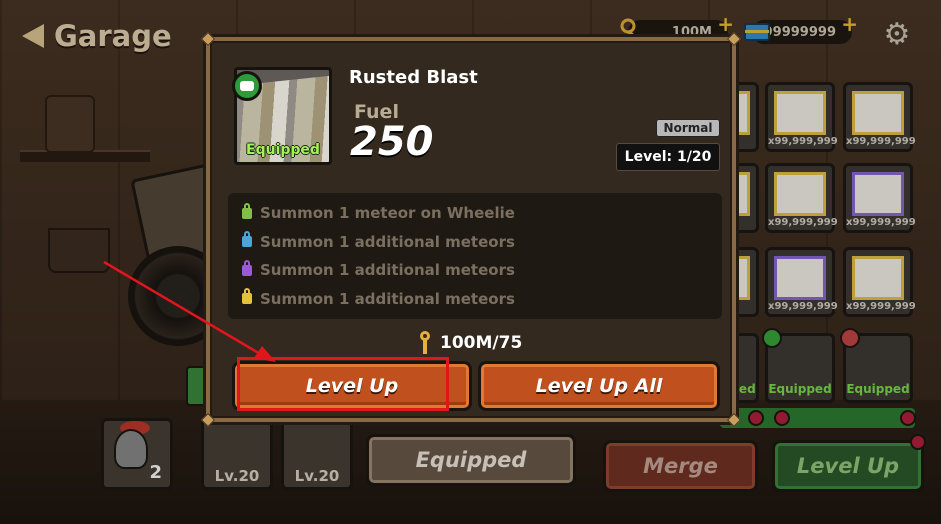 This screenshot has height=524, width=941. I want to click on upgrade-cost-value: 100M/75, so click(481, 343).